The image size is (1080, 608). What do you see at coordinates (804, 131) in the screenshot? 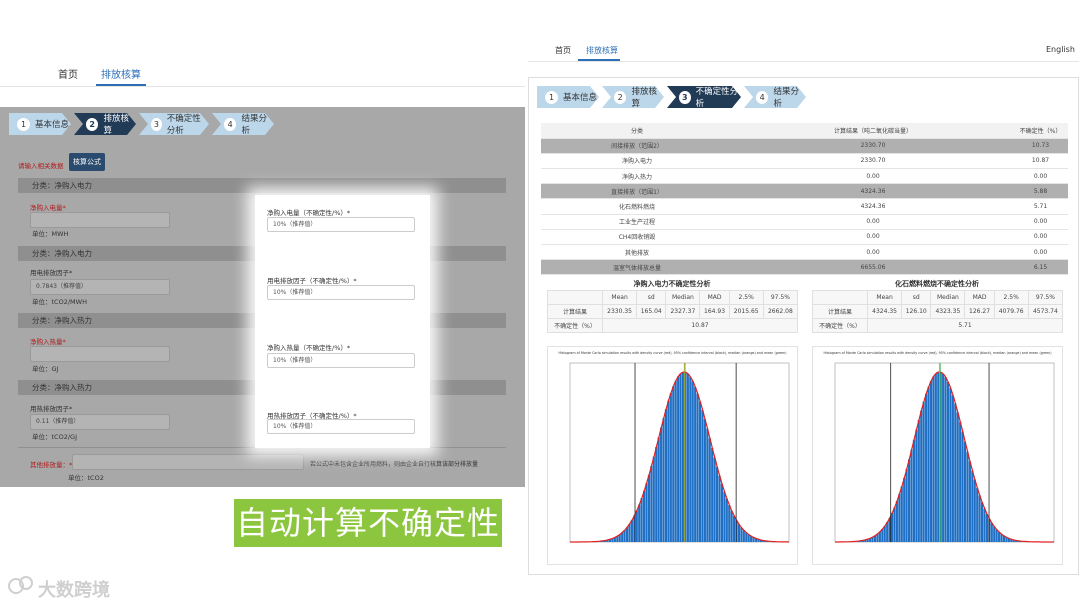
I see `table-header: 分类 计算结果（吨二氧化碳当量） 不确定性（%）` at bounding box center [804, 131].